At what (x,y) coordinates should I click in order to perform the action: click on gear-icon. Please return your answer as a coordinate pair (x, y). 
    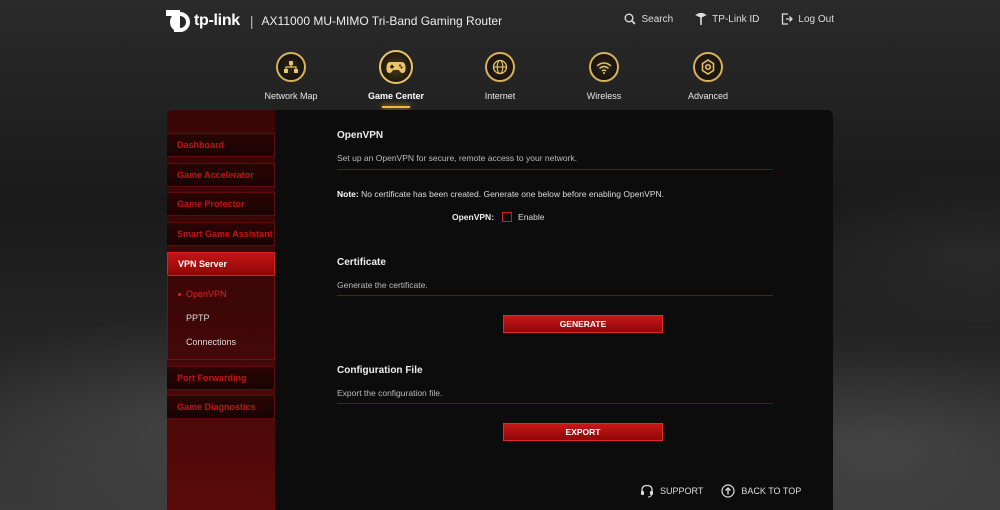
    Looking at the image, I should click on (708, 67).